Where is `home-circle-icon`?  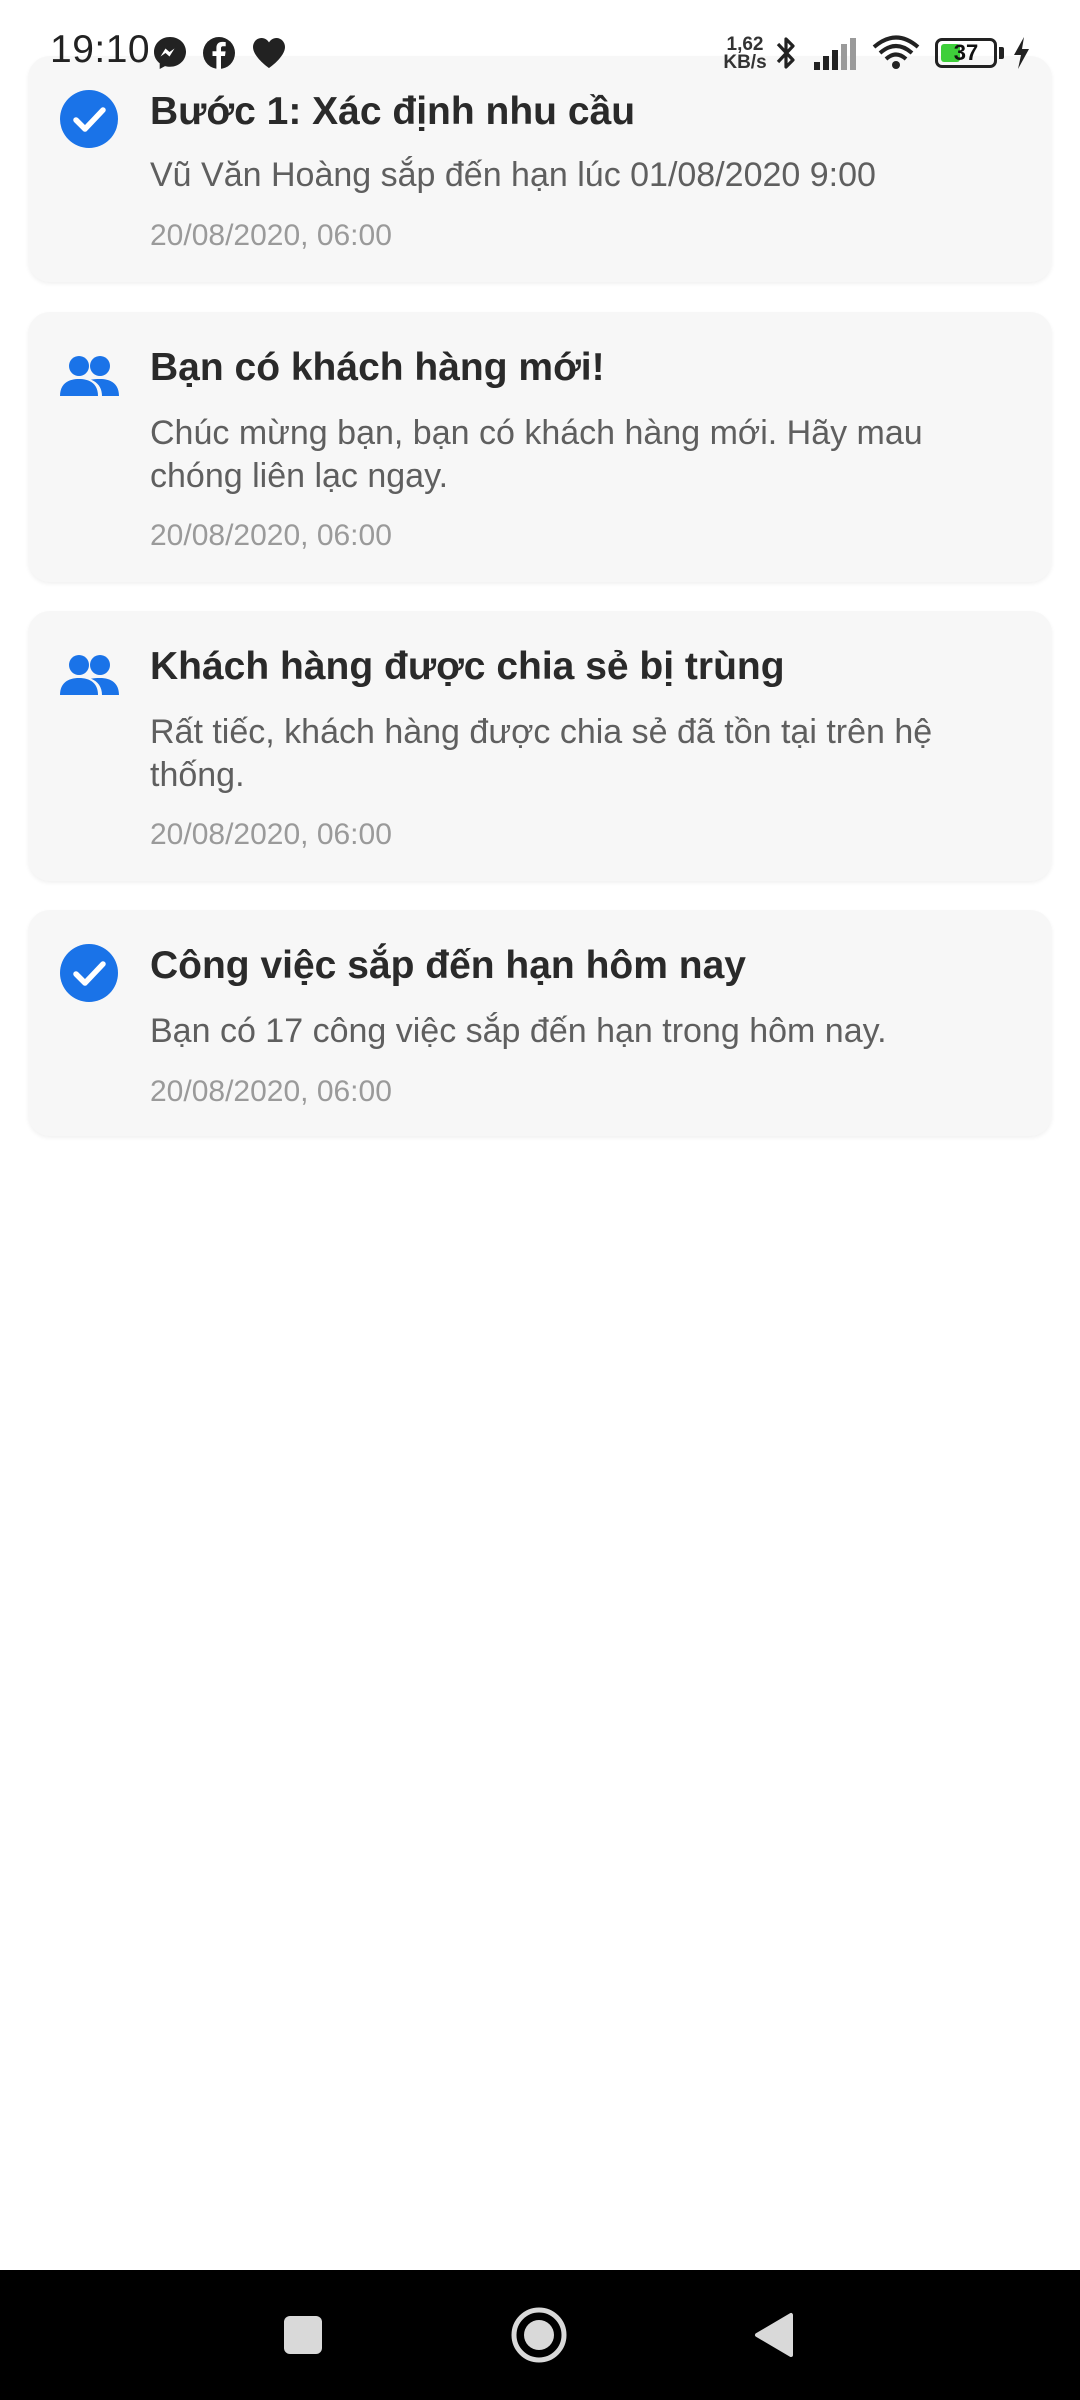
home-circle-icon is located at coordinates (539, 2335).